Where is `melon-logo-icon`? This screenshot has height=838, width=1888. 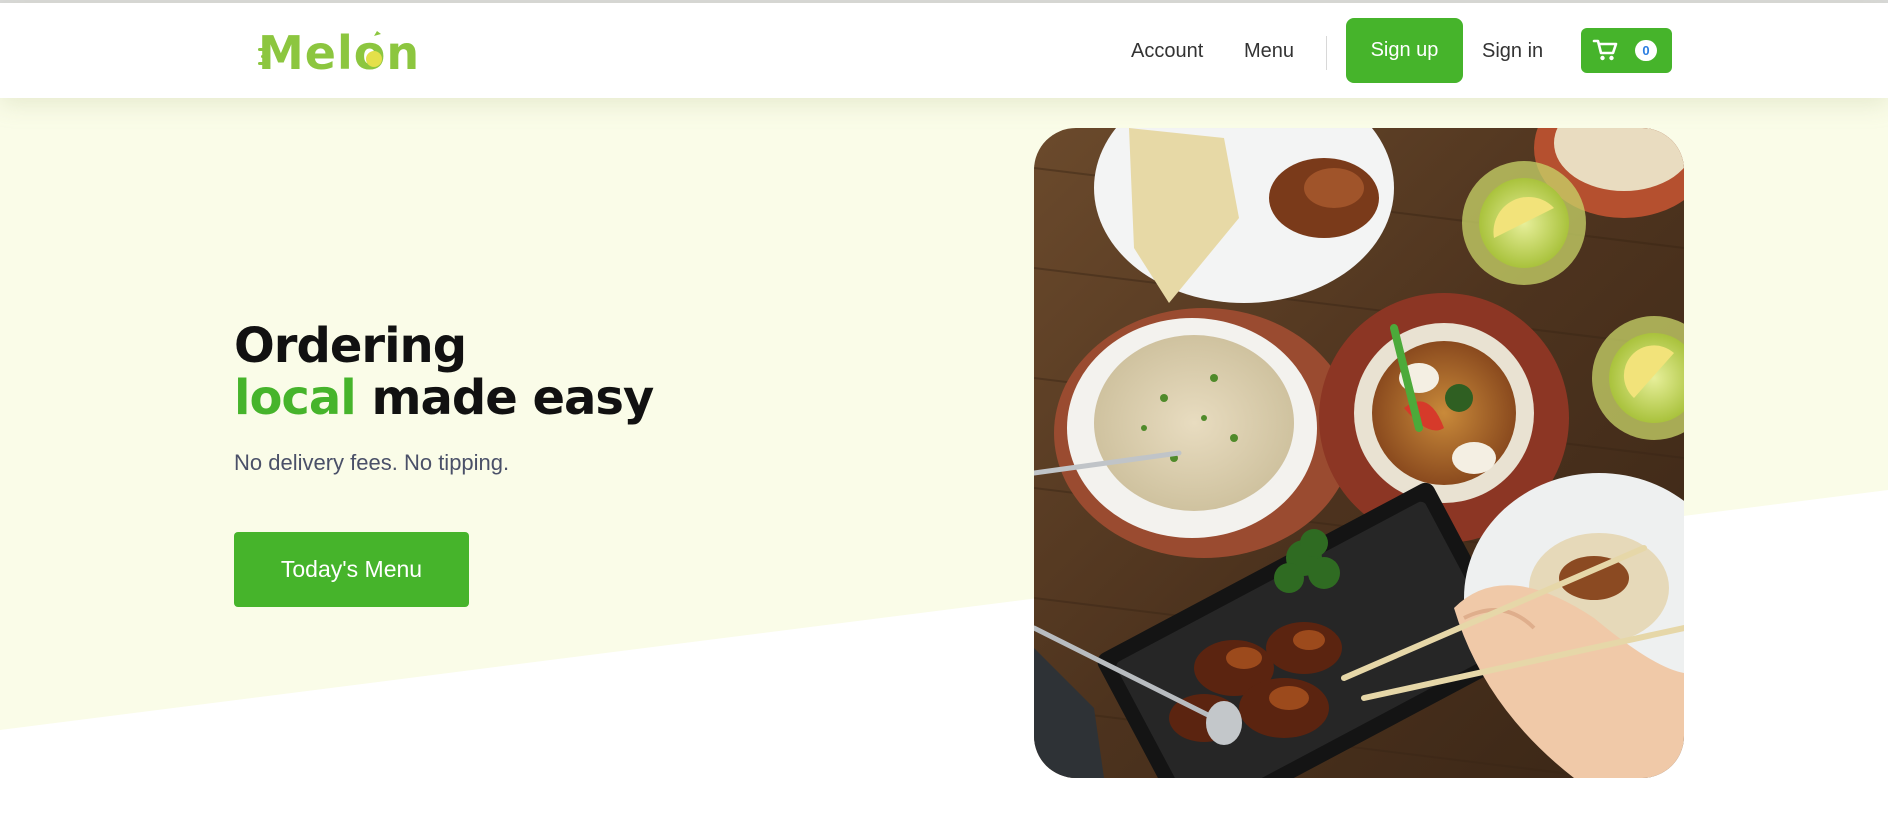 melon-logo-icon is located at coordinates (320, 49).